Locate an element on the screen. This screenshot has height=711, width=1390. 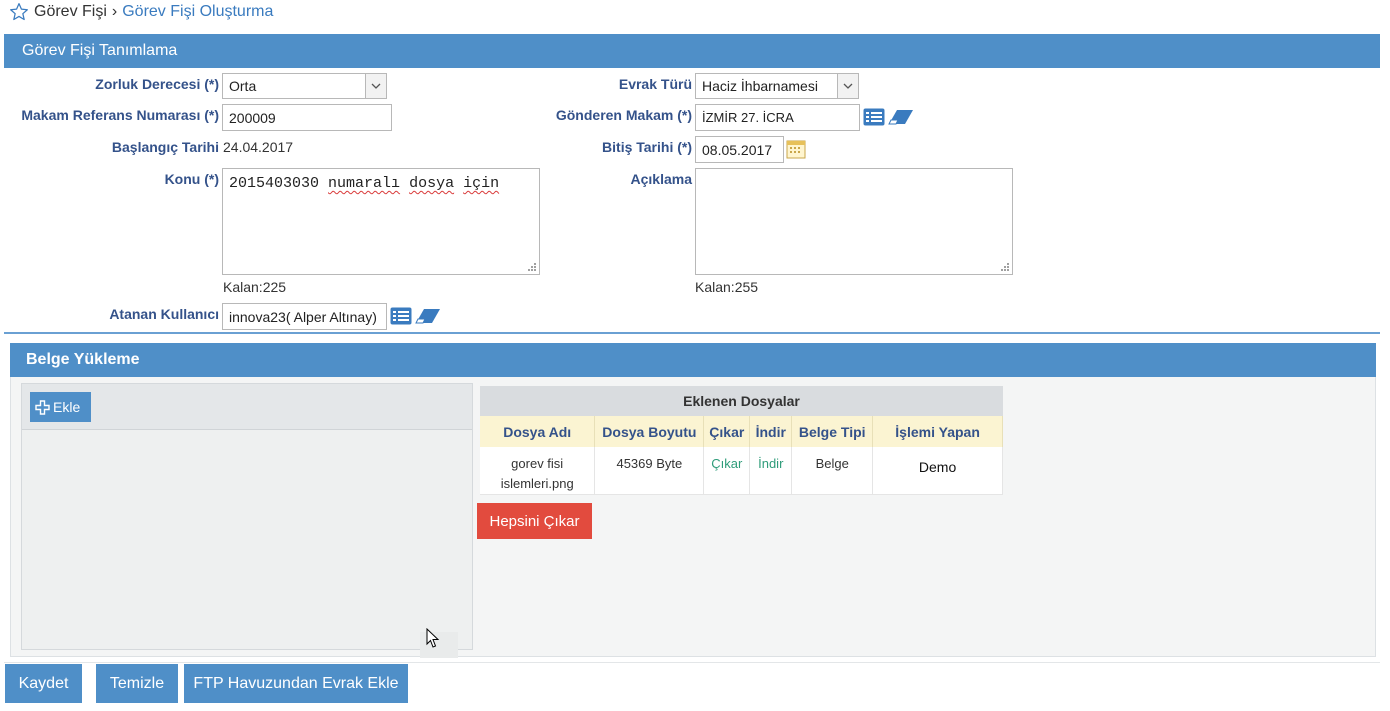
mouse-cursor-icon is located at coordinates (433, 638).